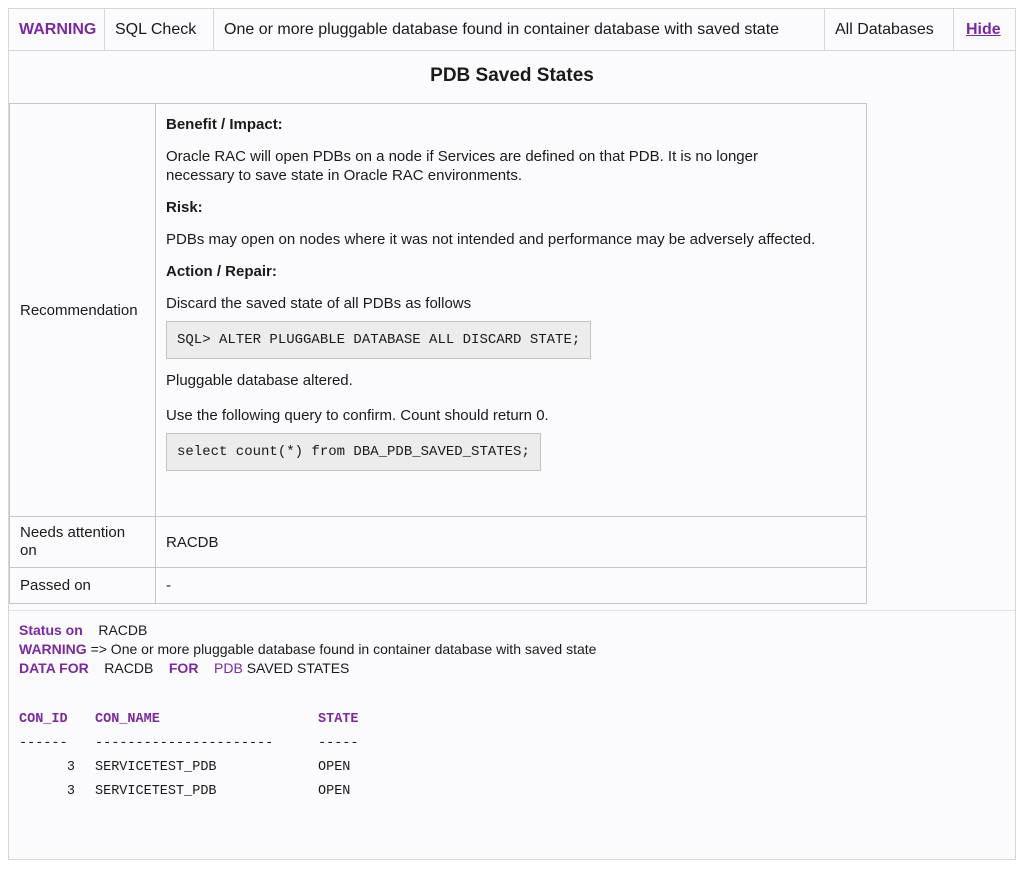  Describe the element at coordinates (51, 630) in the screenshot. I see `status-label: Status on` at that location.